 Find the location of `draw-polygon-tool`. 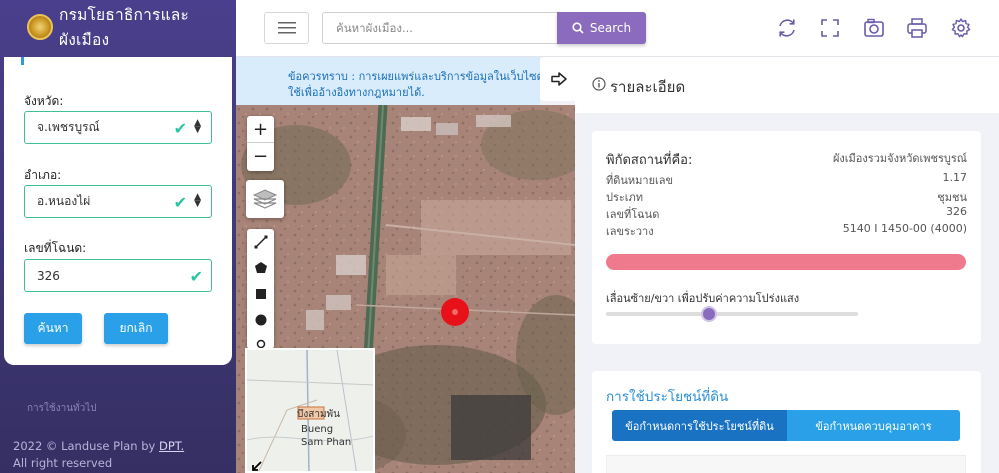

draw-polygon-tool is located at coordinates (260, 268).